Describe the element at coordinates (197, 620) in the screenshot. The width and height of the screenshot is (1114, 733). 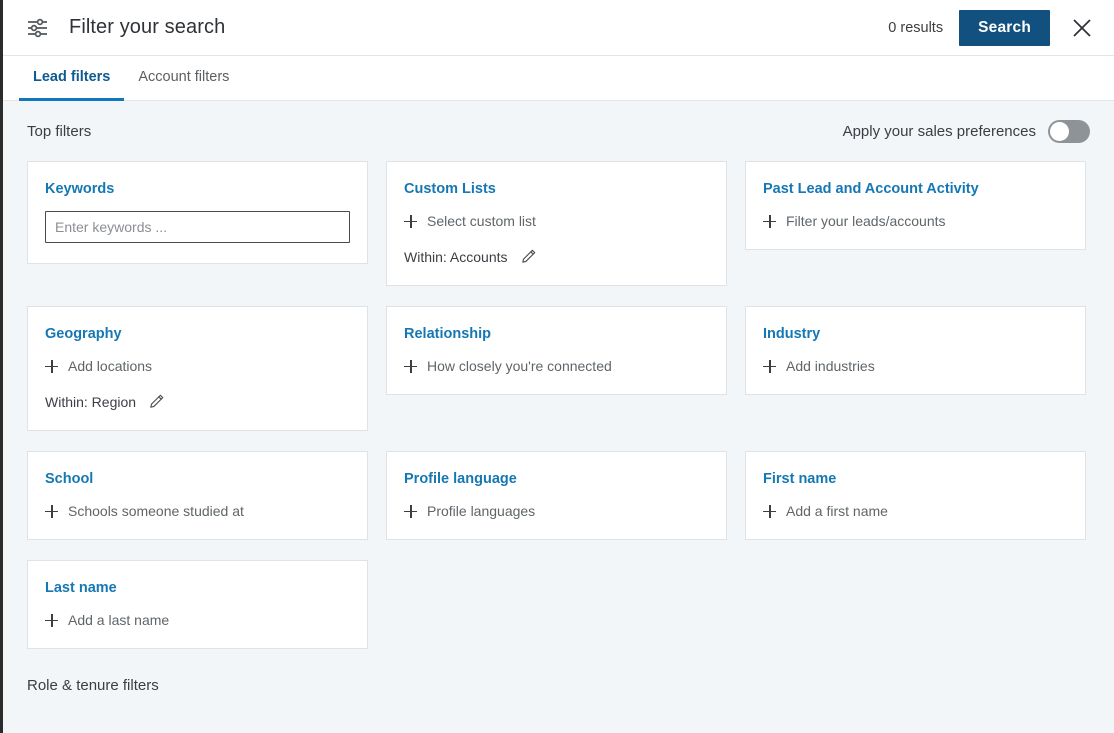
I see `add-last-name-row: Add a last name` at that location.